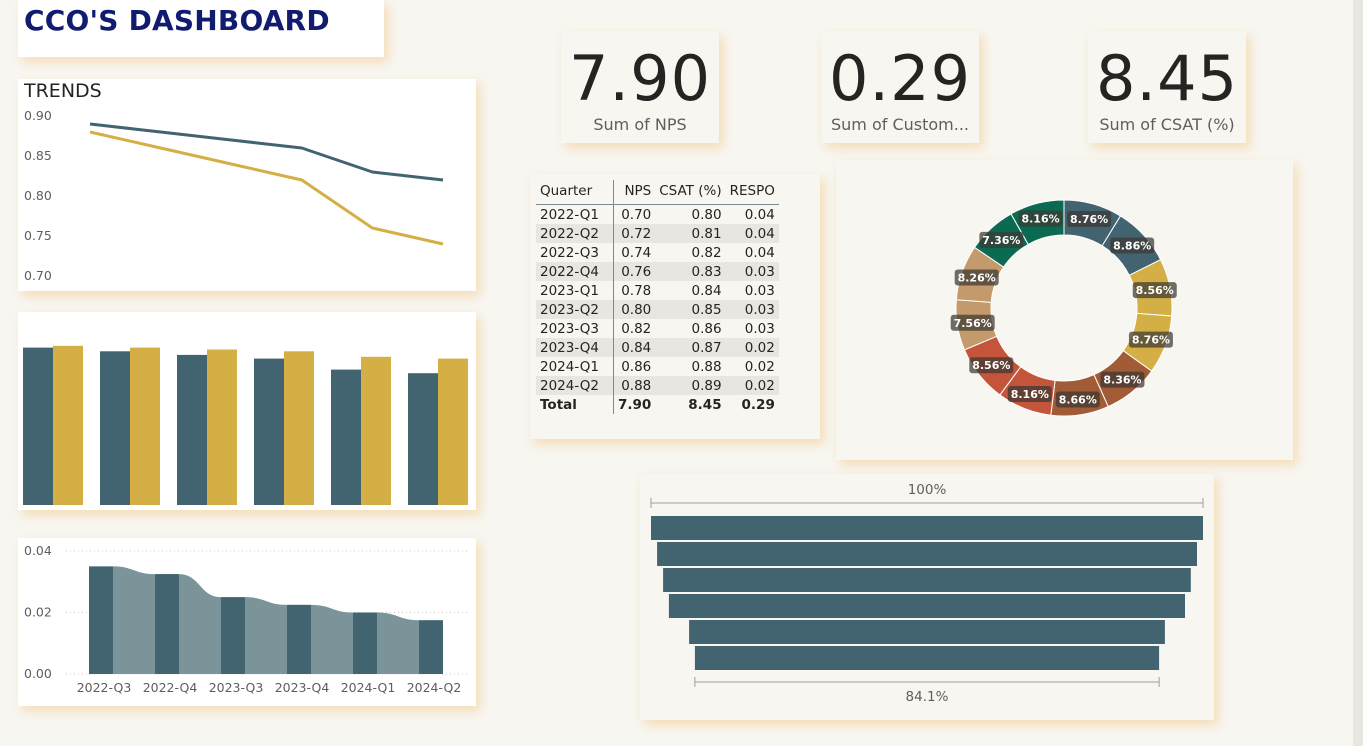  I want to click on cell-csat: 0.81, so click(690, 233).